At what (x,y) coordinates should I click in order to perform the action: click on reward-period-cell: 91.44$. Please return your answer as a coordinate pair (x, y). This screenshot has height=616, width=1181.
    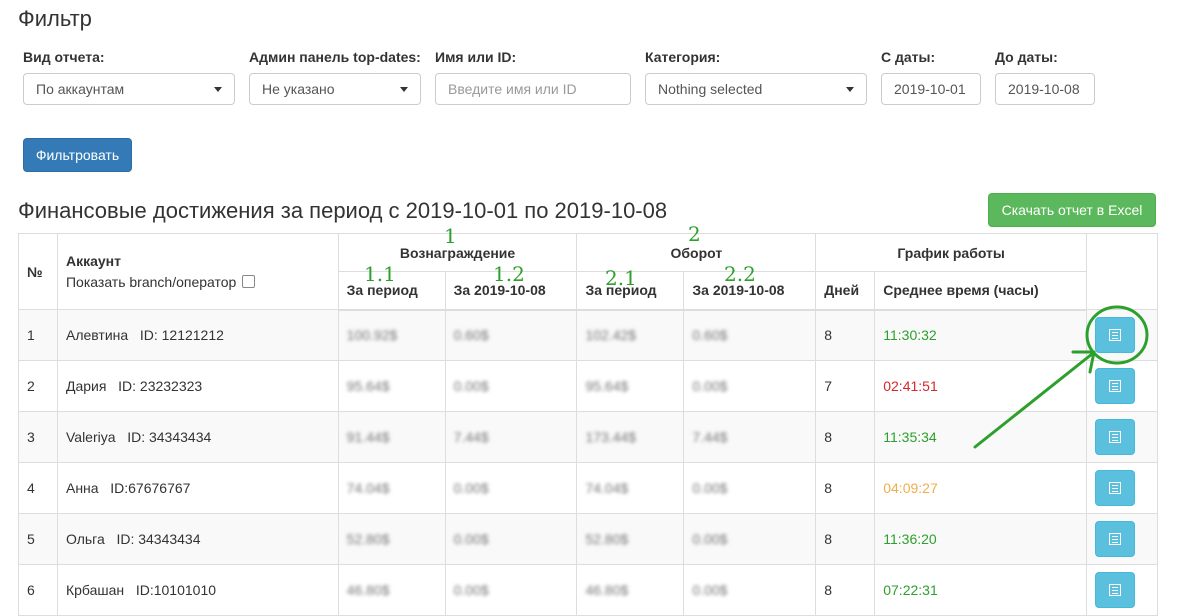
    Looking at the image, I should click on (391, 437).